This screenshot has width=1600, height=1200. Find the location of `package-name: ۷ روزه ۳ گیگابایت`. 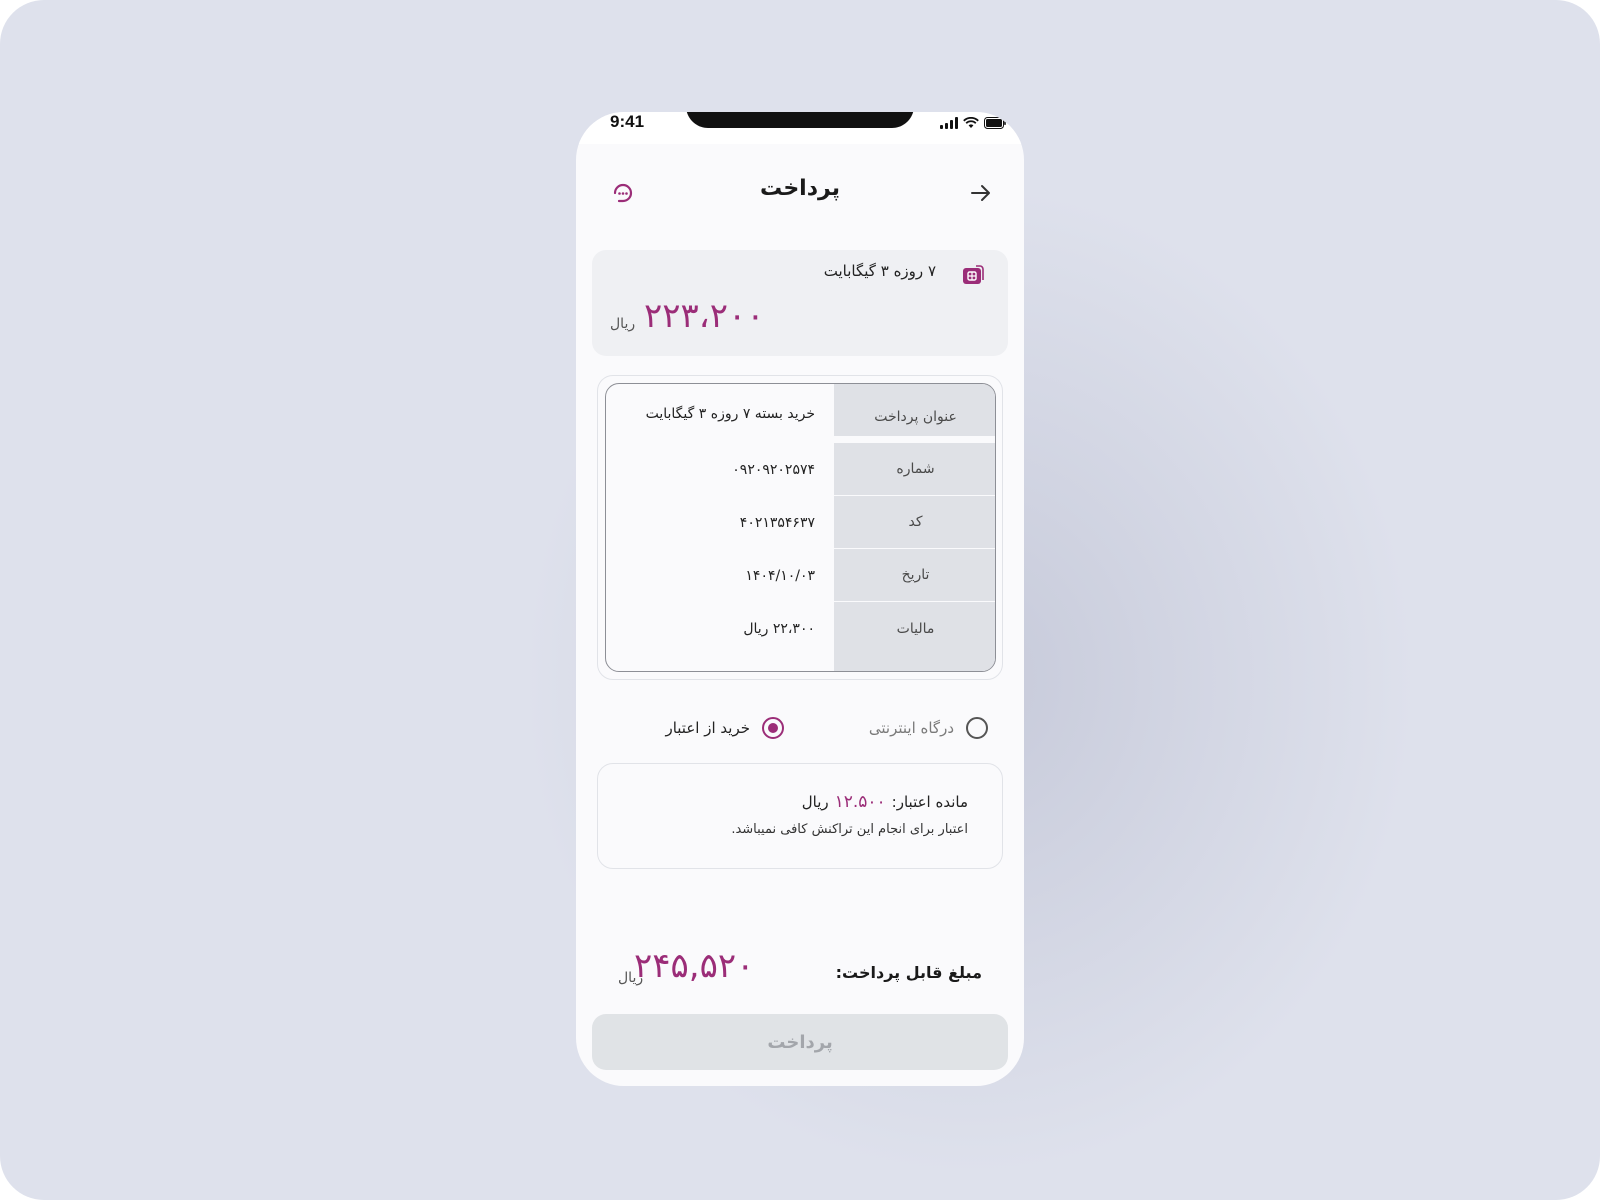

package-name: ۷ روزه ۳ گیگابایت is located at coordinates (879, 271).